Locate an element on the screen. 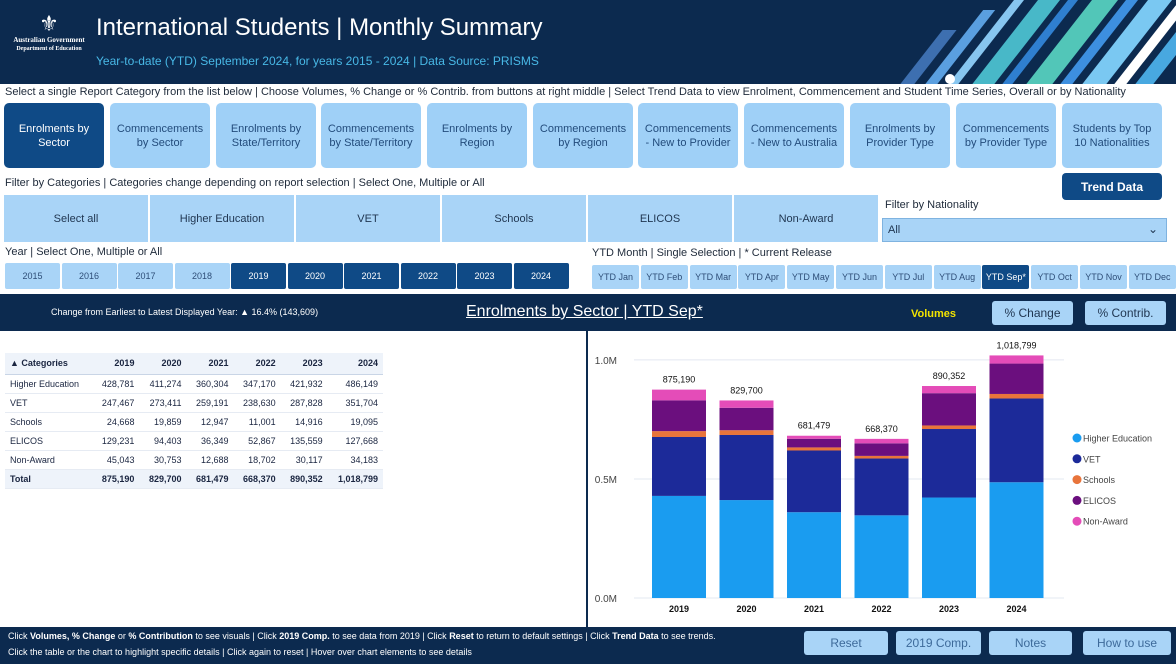 Image resolution: width=1176 pixels, height=664 pixels. year-button-2023: 2023 is located at coordinates (484, 276).